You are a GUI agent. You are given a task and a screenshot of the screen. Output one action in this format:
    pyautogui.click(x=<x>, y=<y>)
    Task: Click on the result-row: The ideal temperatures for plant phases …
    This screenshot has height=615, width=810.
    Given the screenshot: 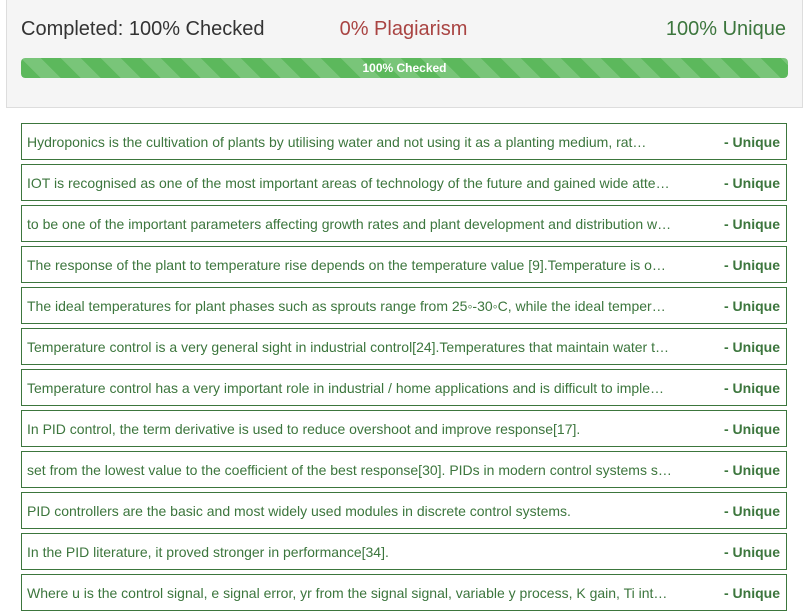 What is the action you would take?
    pyautogui.click(x=404, y=305)
    